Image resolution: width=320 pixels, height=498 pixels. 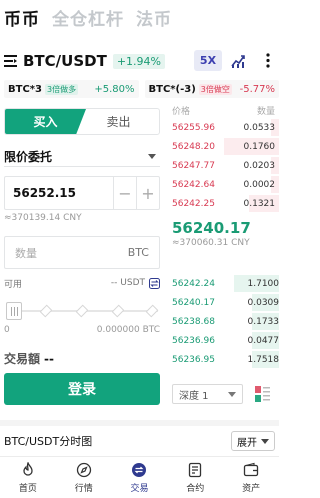 What do you see at coordinates (26, 253) in the screenshot?
I see `quantity-placeholder: 数量` at bounding box center [26, 253].